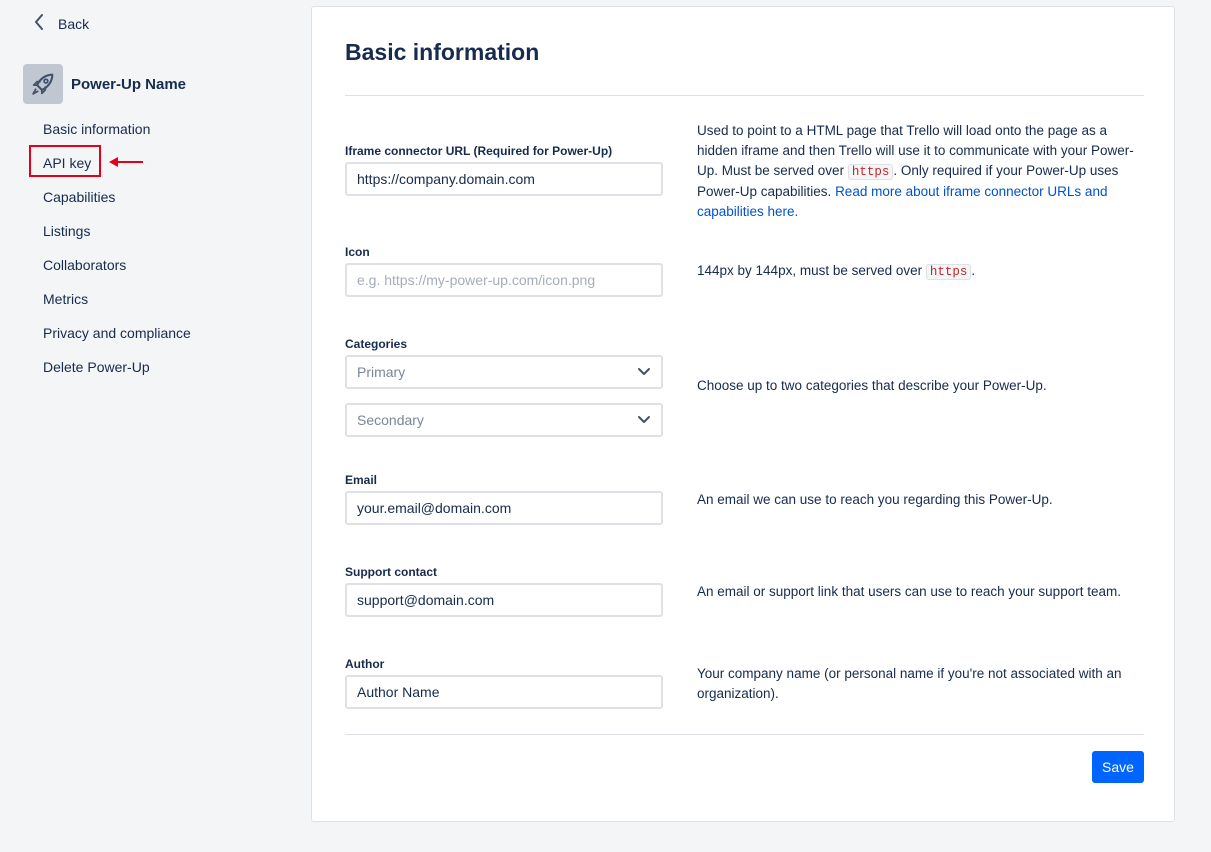 Image resolution: width=1211 pixels, height=852 pixels. What do you see at coordinates (117, 137) in the screenshot?
I see `sidebar-item-basic-information: Basic information` at bounding box center [117, 137].